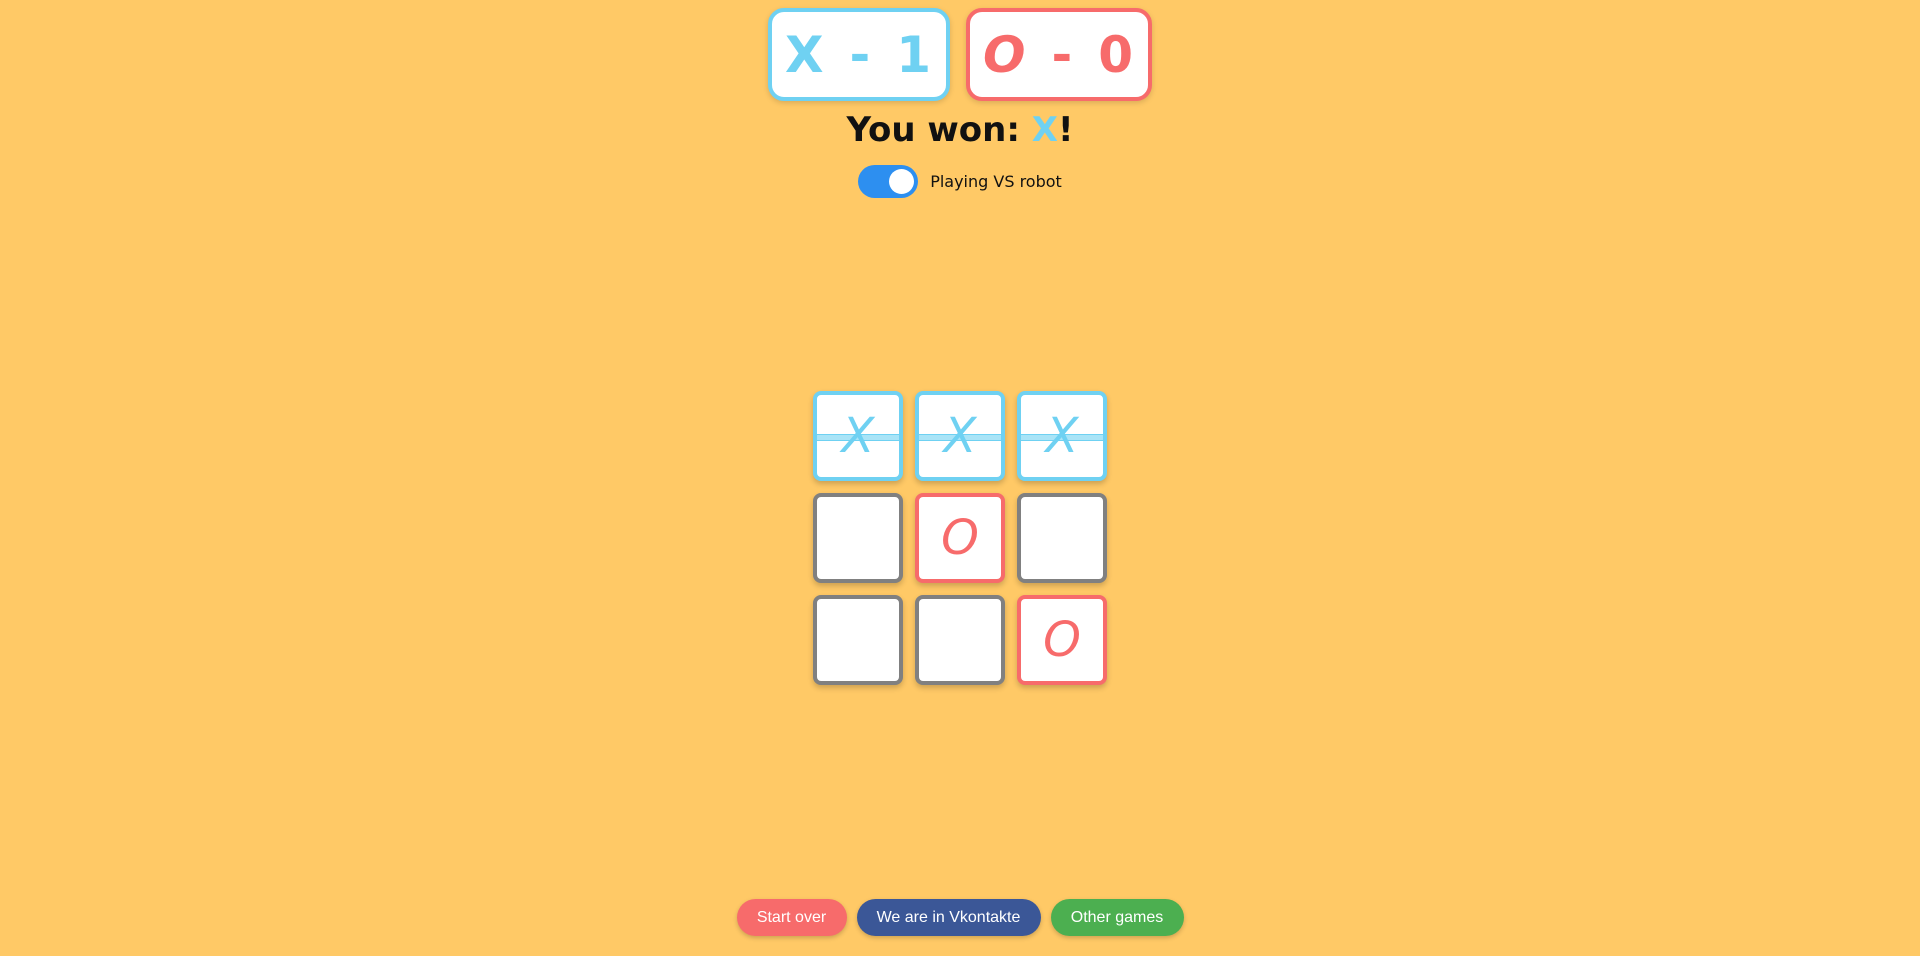  Describe the element at coordinates (915, 54) in the screenshot. I see `score-x-value: 1` at that location.